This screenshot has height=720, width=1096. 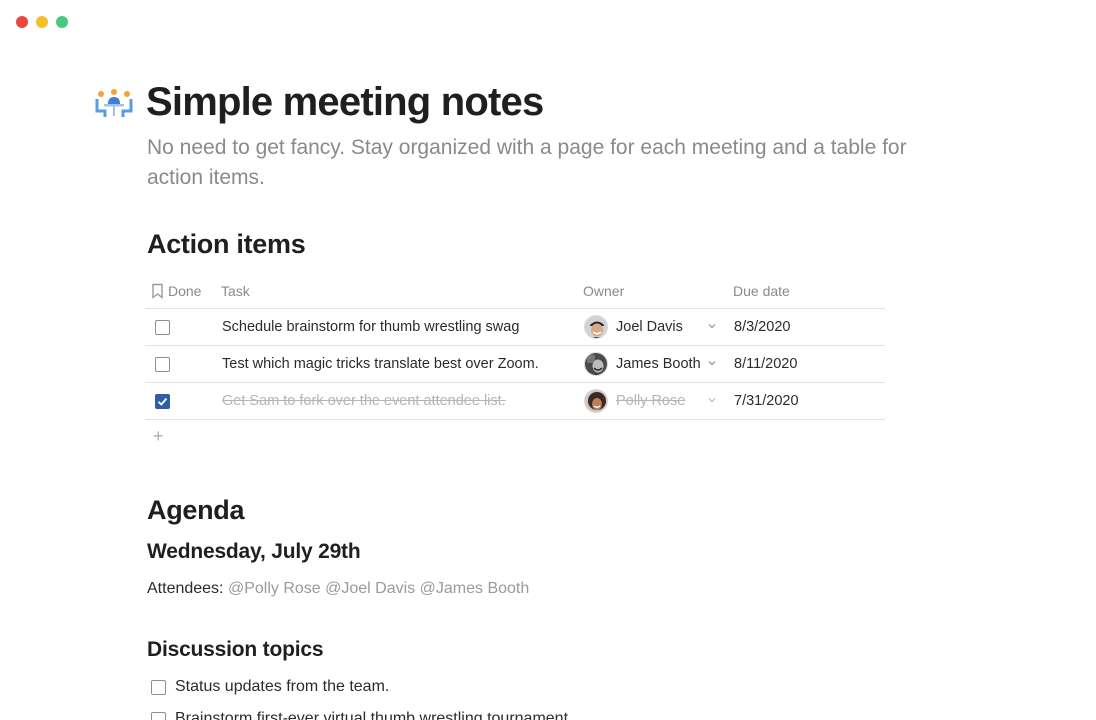 What do you see at coordinates (603, 291) in the screenshot?
I see `column-header-owner: Owner` at bounding box center [603, 291].